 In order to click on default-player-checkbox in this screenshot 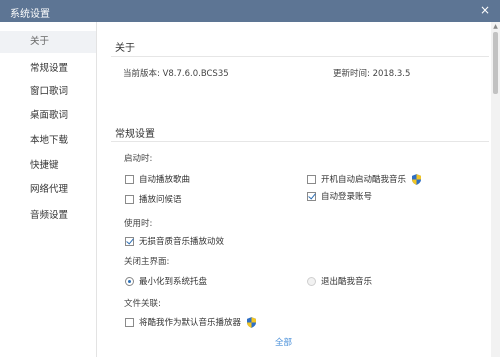, I will do `click(129, 322)`.